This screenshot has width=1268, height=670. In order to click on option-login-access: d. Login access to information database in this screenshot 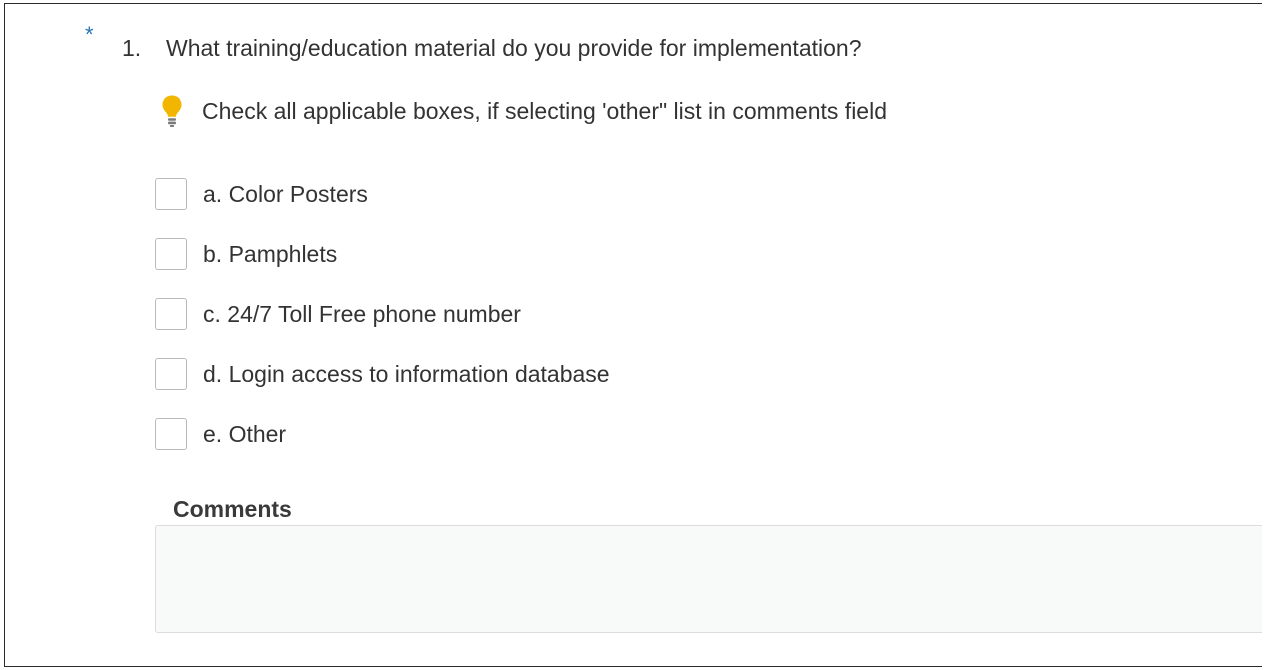, I will do `click(382, 374)`.